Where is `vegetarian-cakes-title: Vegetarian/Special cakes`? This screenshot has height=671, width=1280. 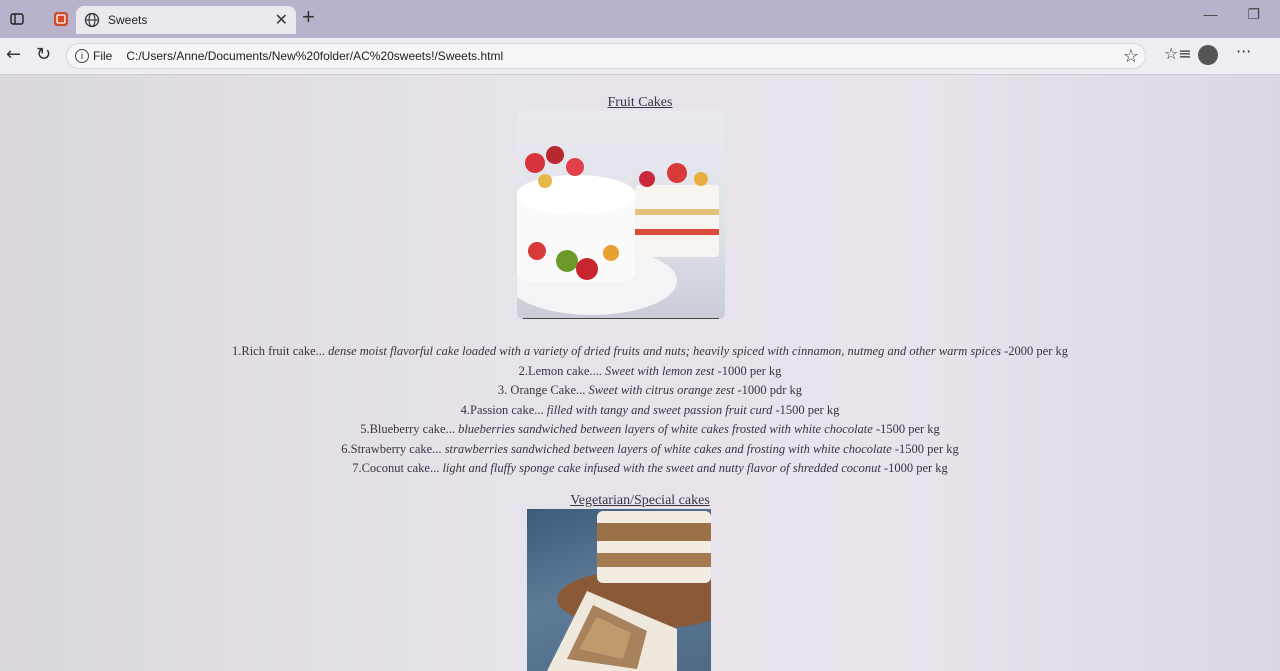 vegetarian-cakes-title: Vegetarian/Special cakes is located at coordinates (640, 501).